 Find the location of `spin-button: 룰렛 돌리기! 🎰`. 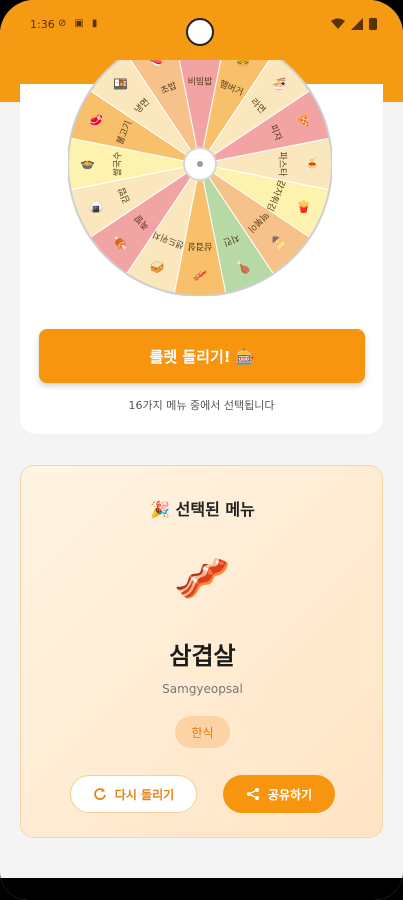

spin-button: 룰렛 돌리기! 🎰 is located at coordinates (202, 356).